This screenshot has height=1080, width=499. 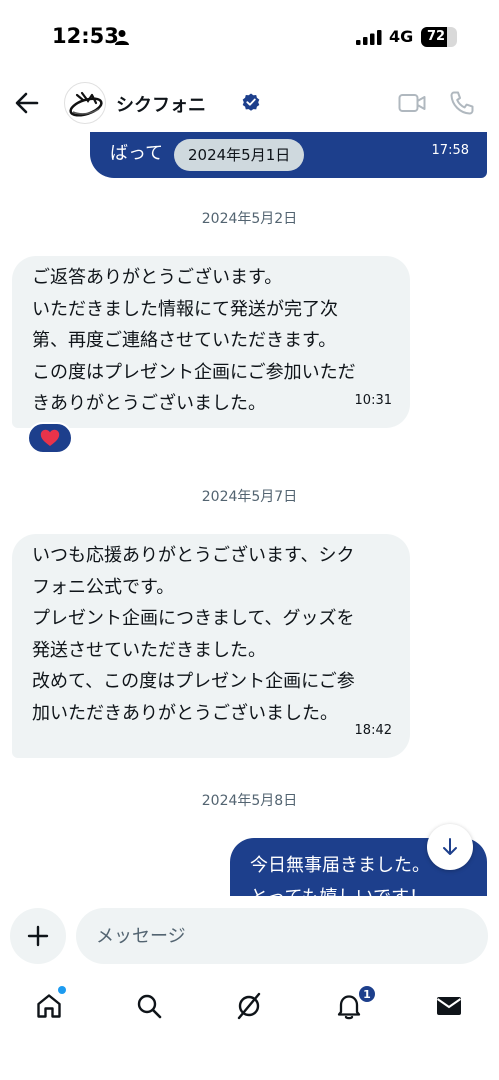 I want to click on conversation-header: シクフォニ, so click(x=249, y=104).